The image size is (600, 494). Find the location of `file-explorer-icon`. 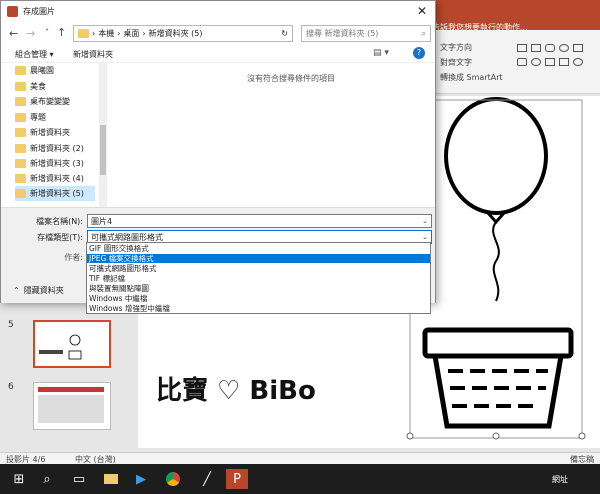

file-explorer-icon is located at coordinates (111, 479).